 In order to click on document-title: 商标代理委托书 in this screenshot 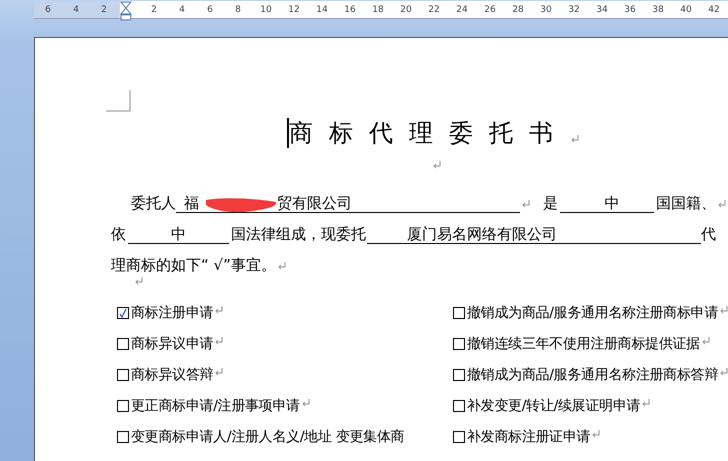, I will do `click(429, 133)`.